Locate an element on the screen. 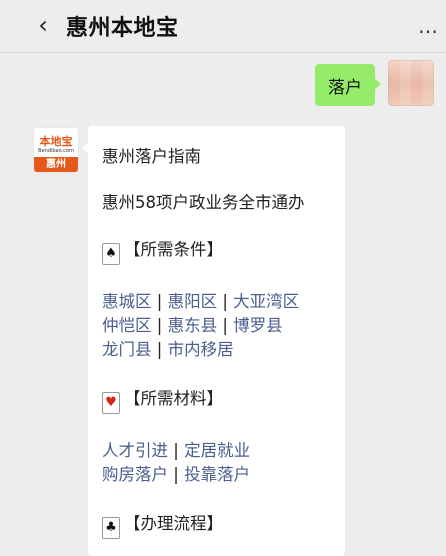 The image size is (446, 556). section-process-title: 【办理流程】 is located at coordinates (173, 523).